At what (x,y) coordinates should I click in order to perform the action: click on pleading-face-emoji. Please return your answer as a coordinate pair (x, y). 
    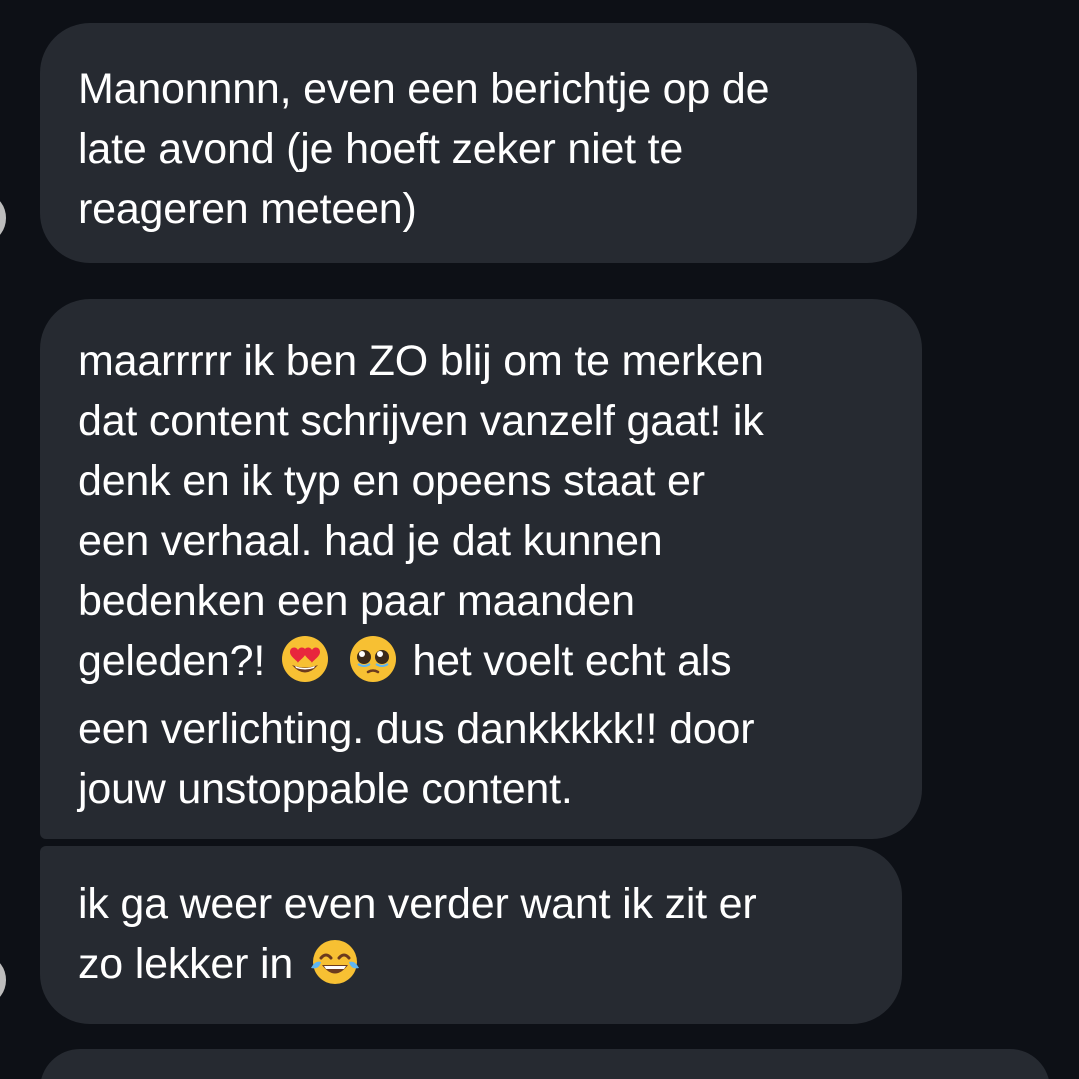
    Looking at the image, I should click on (373, 667).